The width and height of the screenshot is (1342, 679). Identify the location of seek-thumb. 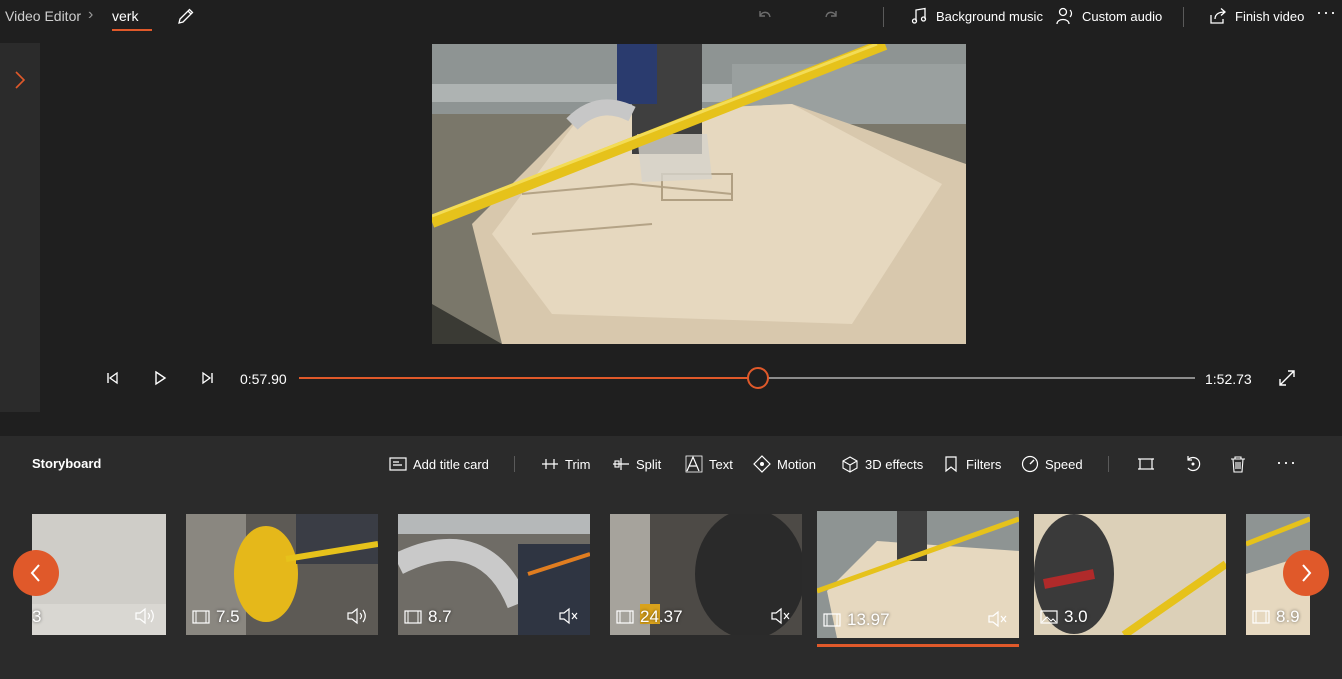
(757, 378).